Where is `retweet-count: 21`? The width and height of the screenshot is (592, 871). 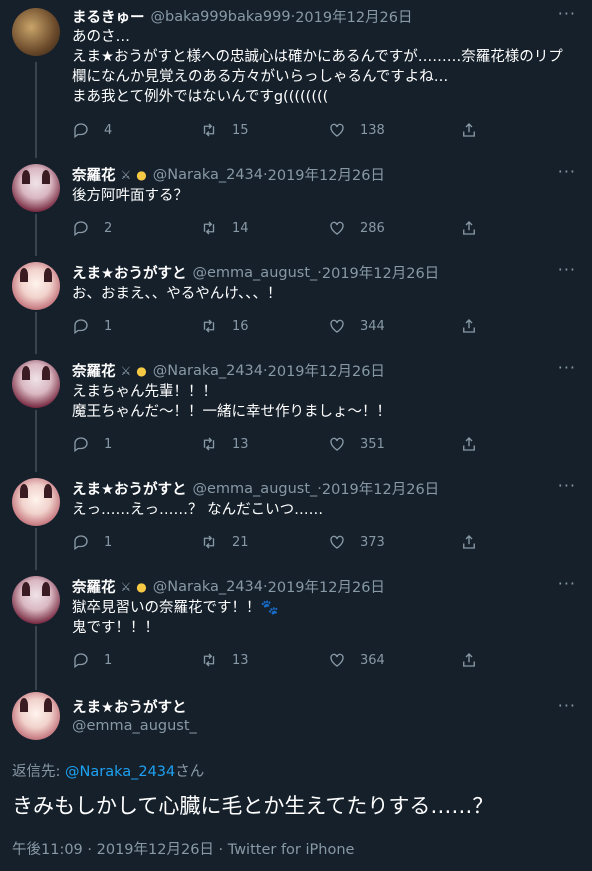 retweet-count: 21 is located at coordinates (240, 542).